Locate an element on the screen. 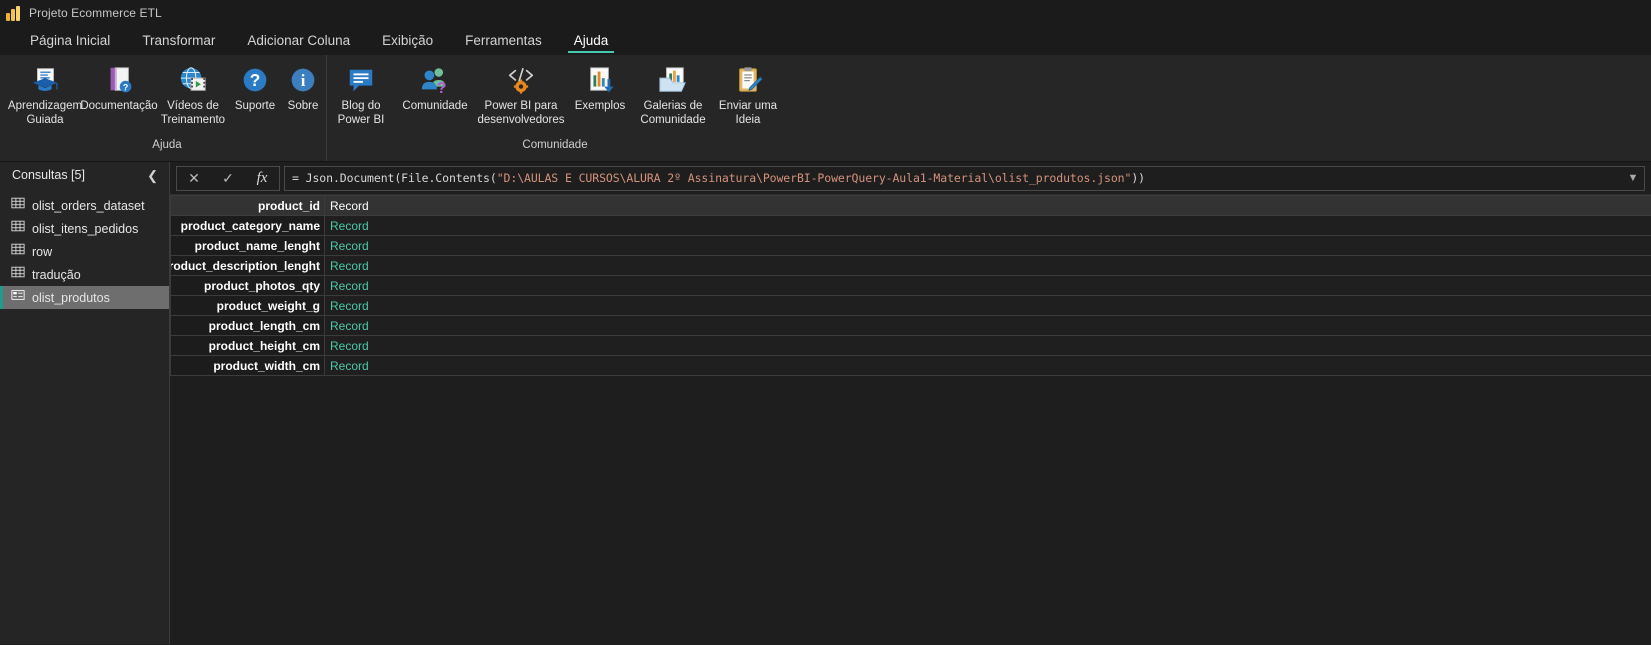 Image resolution: width=1651 pixels, height=645 pixels. table-row: product_weight_g Record is located at coordinates (910, 306).